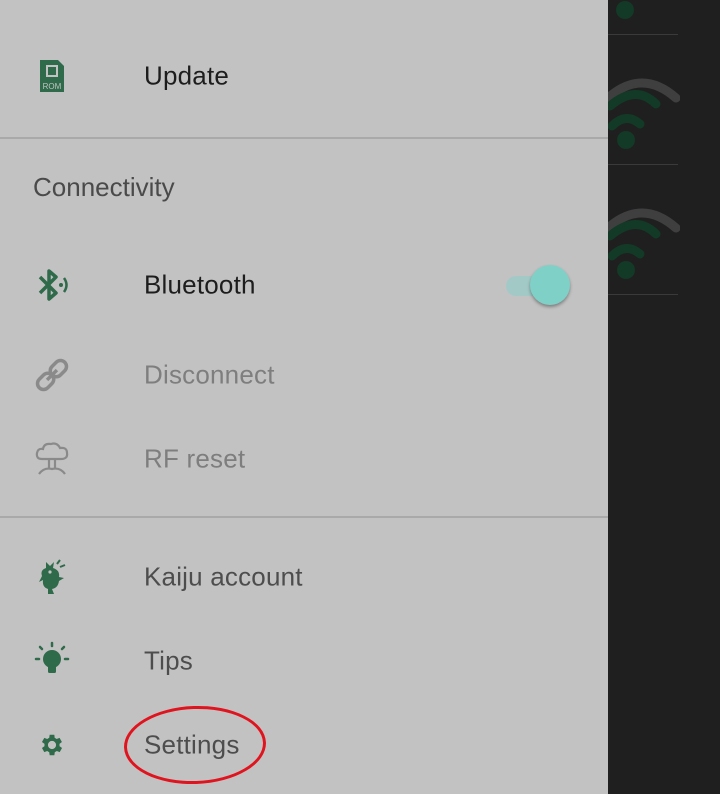 The image size is (720, 794). Describe the element at coordinates (52, 285) in the screenshot. I see `bluetooth-audio-icon` at that location.